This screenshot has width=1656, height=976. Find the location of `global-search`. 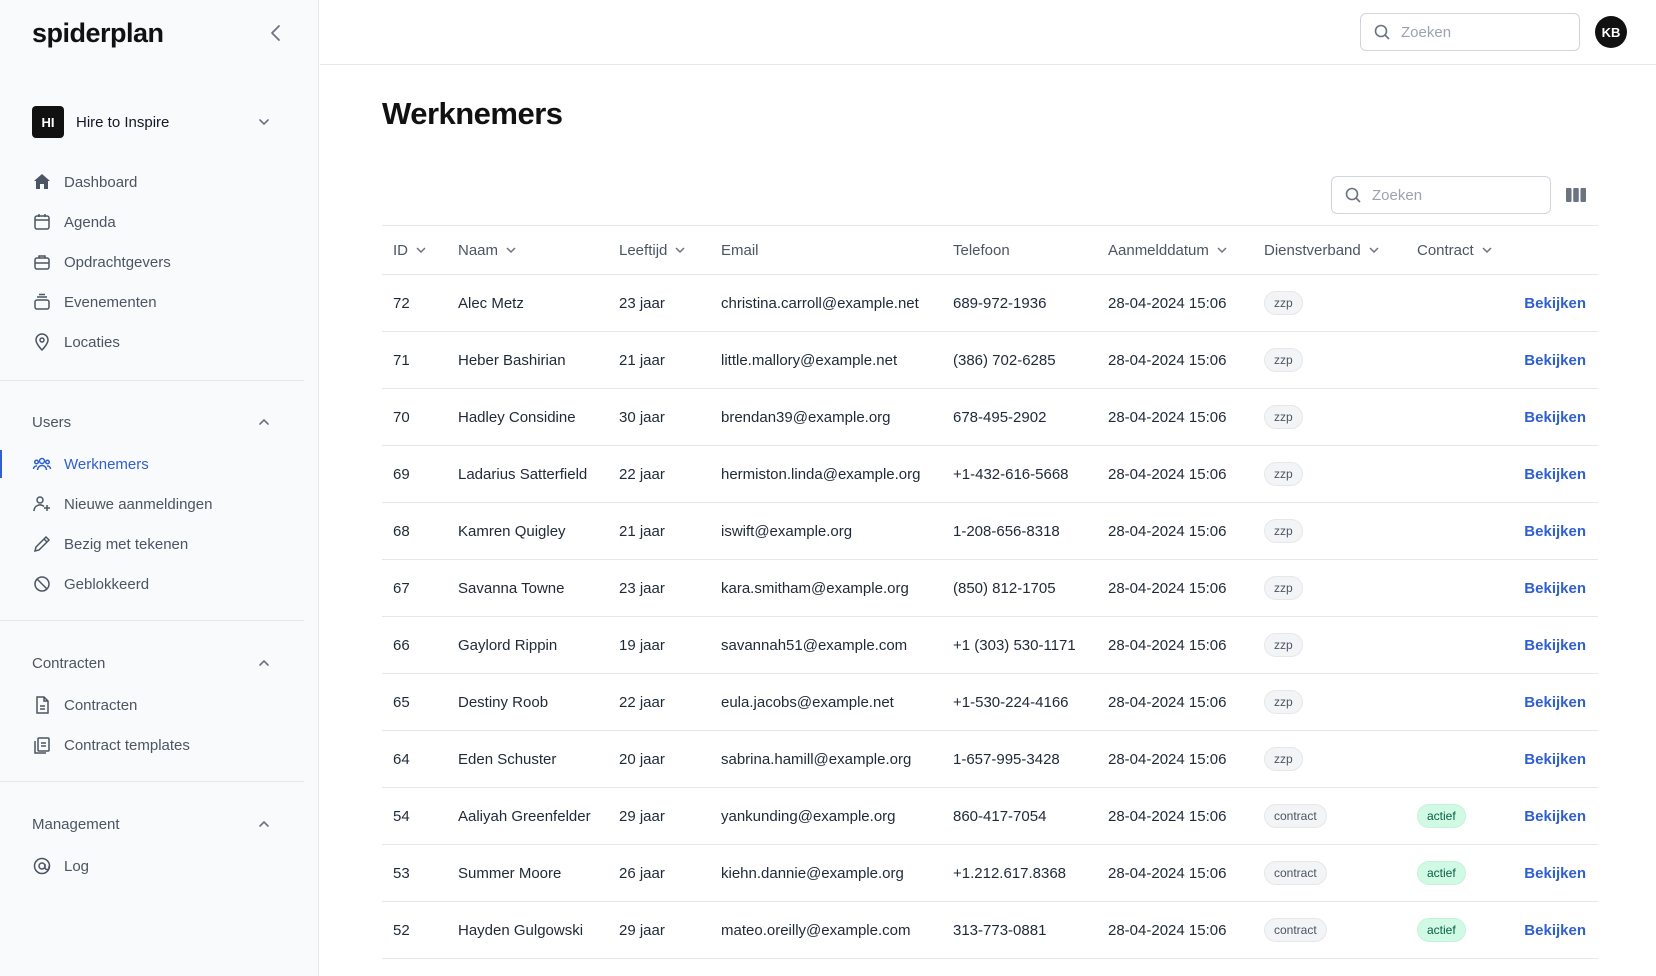

global-search is located at coordinates (1470, 32).